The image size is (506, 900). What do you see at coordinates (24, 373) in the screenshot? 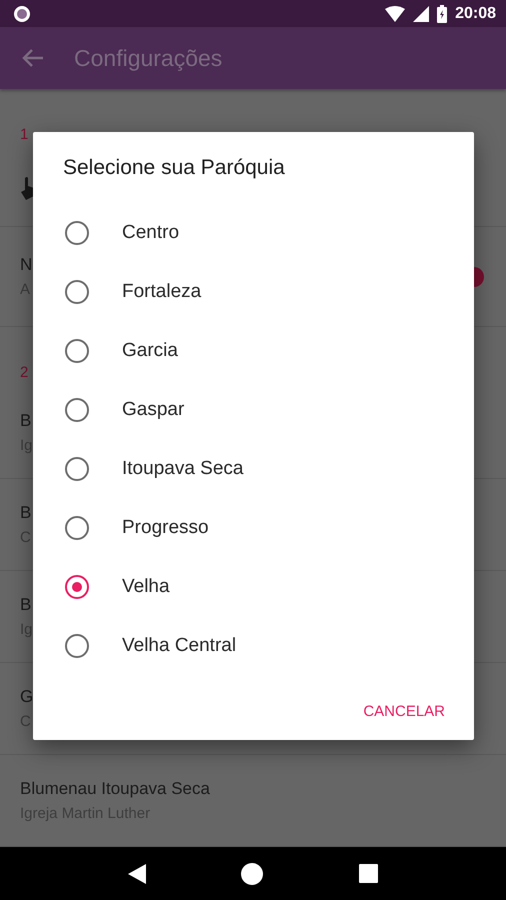
I see `section-header: 2` at bounding box center [24, 373].